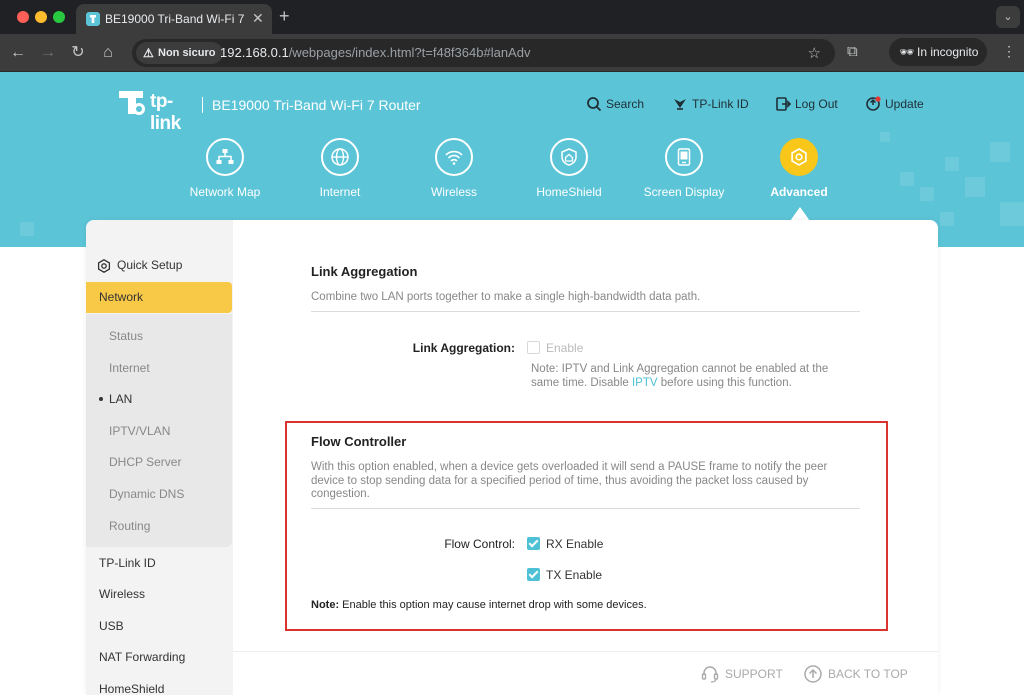  Describe the element at coordinates (463, 348) in the screenshot. I see `link-aggregation-field-label: Link Aggregation:` at that location.